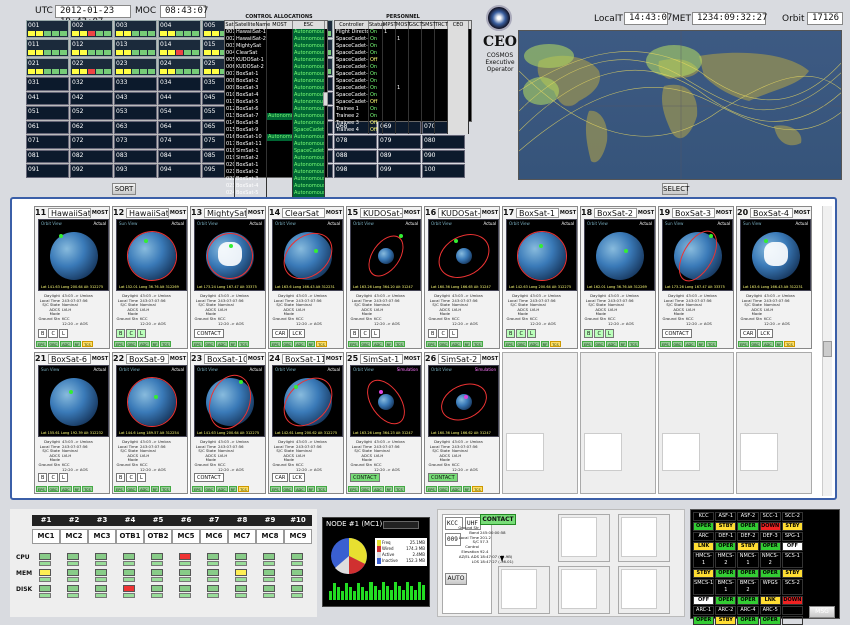 The image size is (850, 625). I want to click on station-cell: LNK, so click(704, 546).